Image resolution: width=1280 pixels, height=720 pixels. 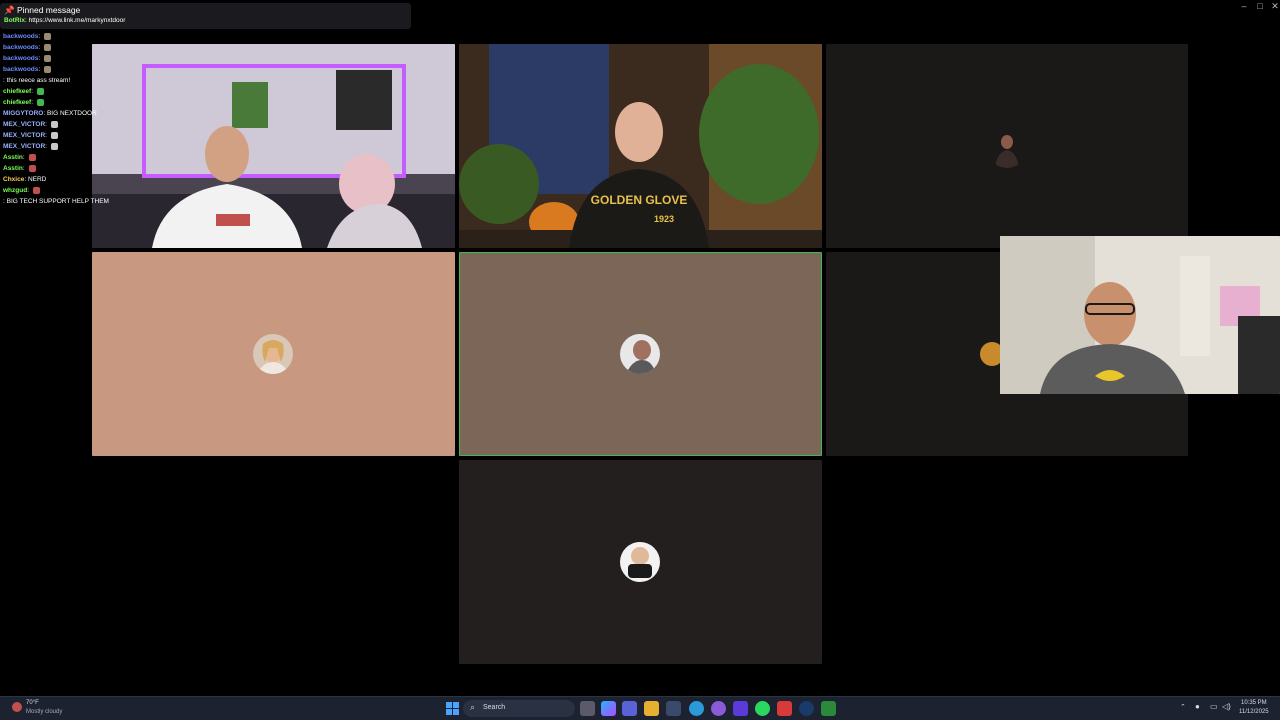 I want to click on chat-message: MIGGYTORO: BIG NEXTDOOR, so click(x=100, y=113).